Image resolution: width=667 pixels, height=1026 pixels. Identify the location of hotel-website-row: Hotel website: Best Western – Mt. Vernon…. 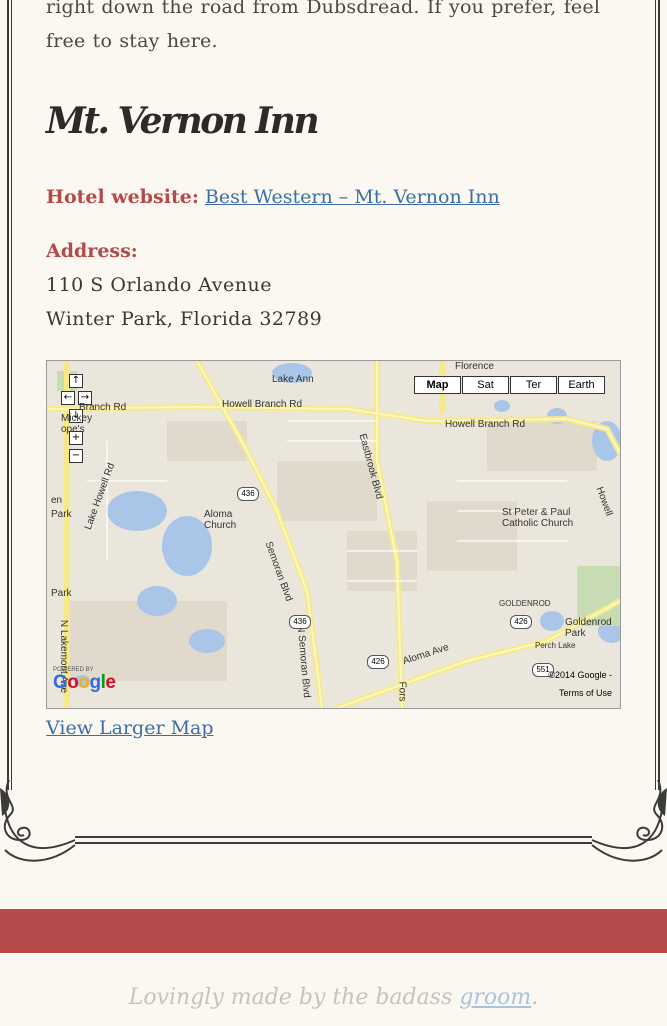
(273, 197).